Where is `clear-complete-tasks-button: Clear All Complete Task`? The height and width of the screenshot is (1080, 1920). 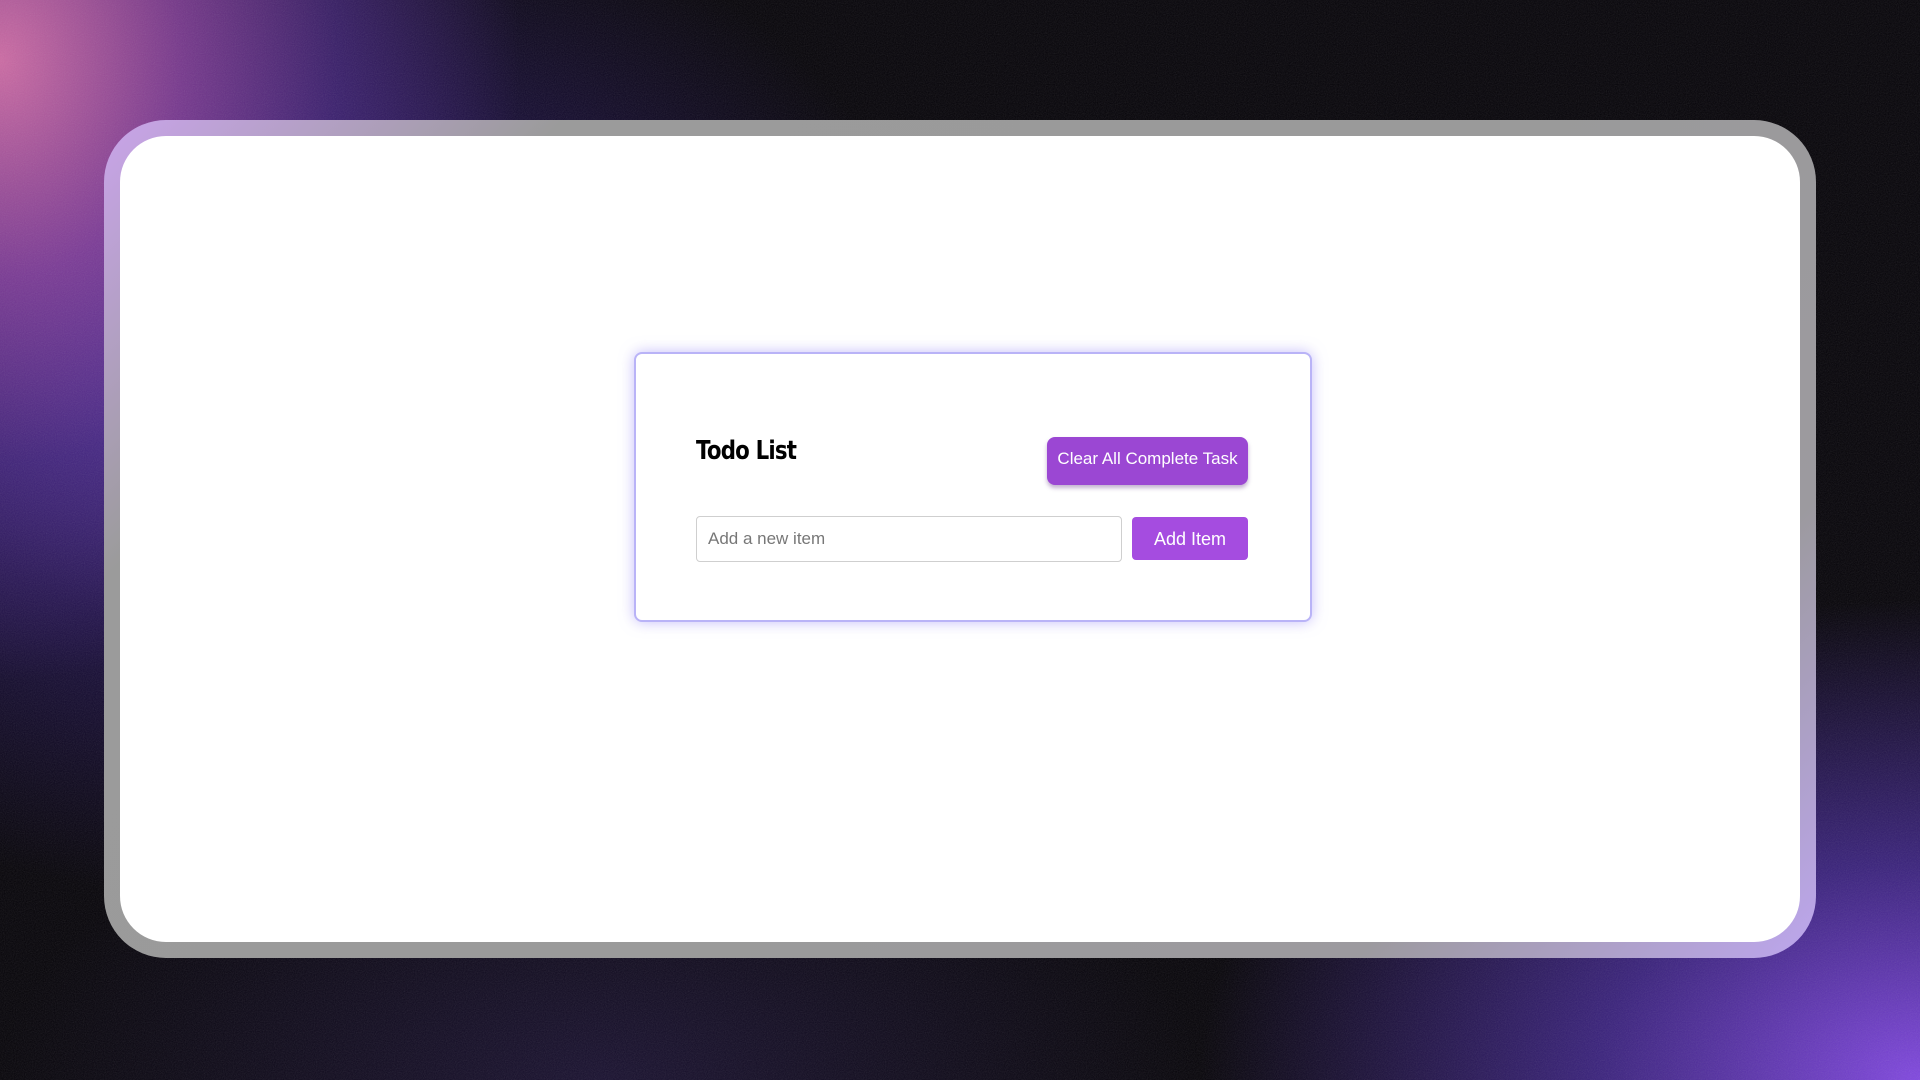
clear-complete-tasks-button: Clear All Complete Task is located at coordinates (1147, 461).